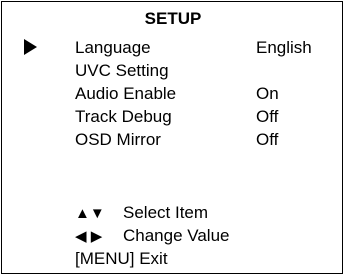 This screenshot has height=276, width=346. I want to click on hint-change-value: ◀ ▶ Change Value, so click(205, 235).